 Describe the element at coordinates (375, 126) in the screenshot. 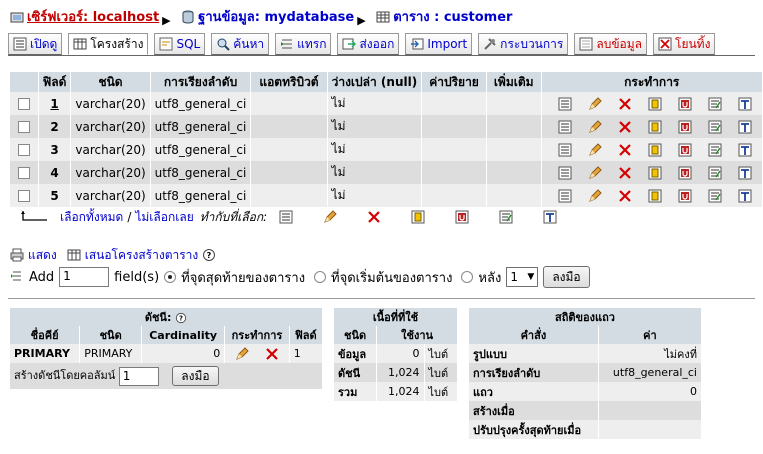

I see `row-null: ไม่` at that location.